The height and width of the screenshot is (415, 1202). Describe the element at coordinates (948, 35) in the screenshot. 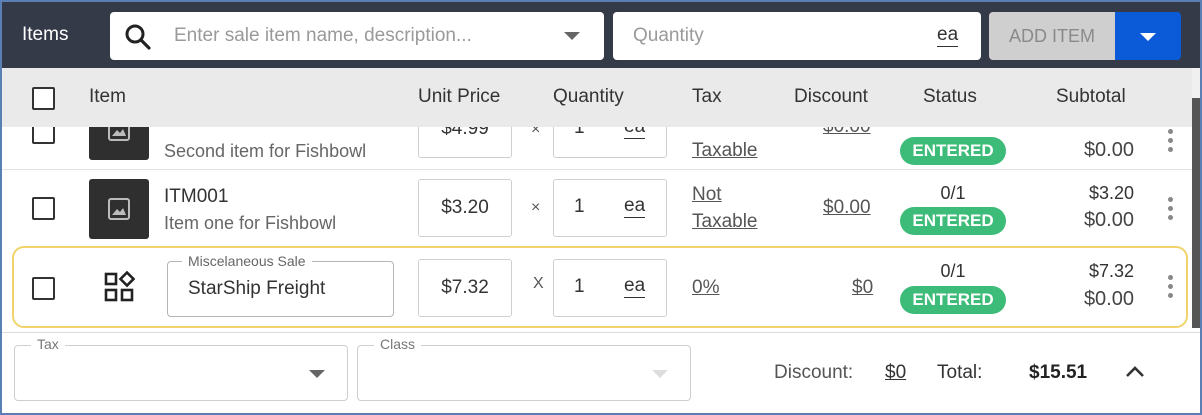

I see `quantity-unit-select: ea` at that location.